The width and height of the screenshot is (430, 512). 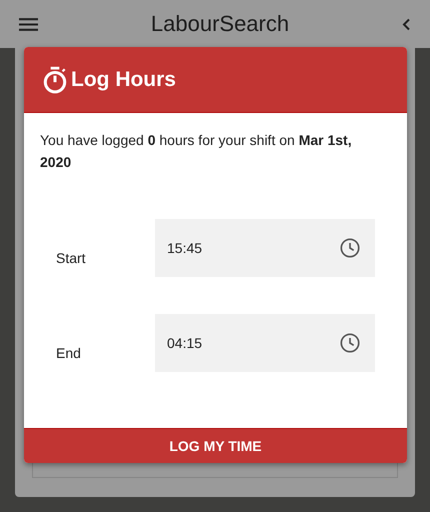 What do you see at coordinates (71, 257) in the screenshot?
I see `field-label: Start` at bounding box center [71, 257].